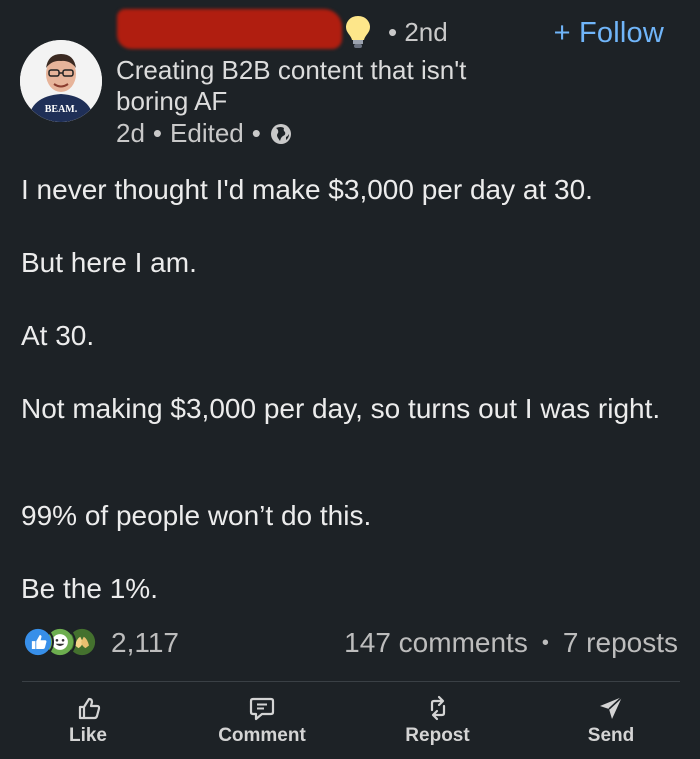  What do you see at coordinates (358, 32) in the screenshot?
I see `lightbulb-icon` at bounding box center [358, 32].